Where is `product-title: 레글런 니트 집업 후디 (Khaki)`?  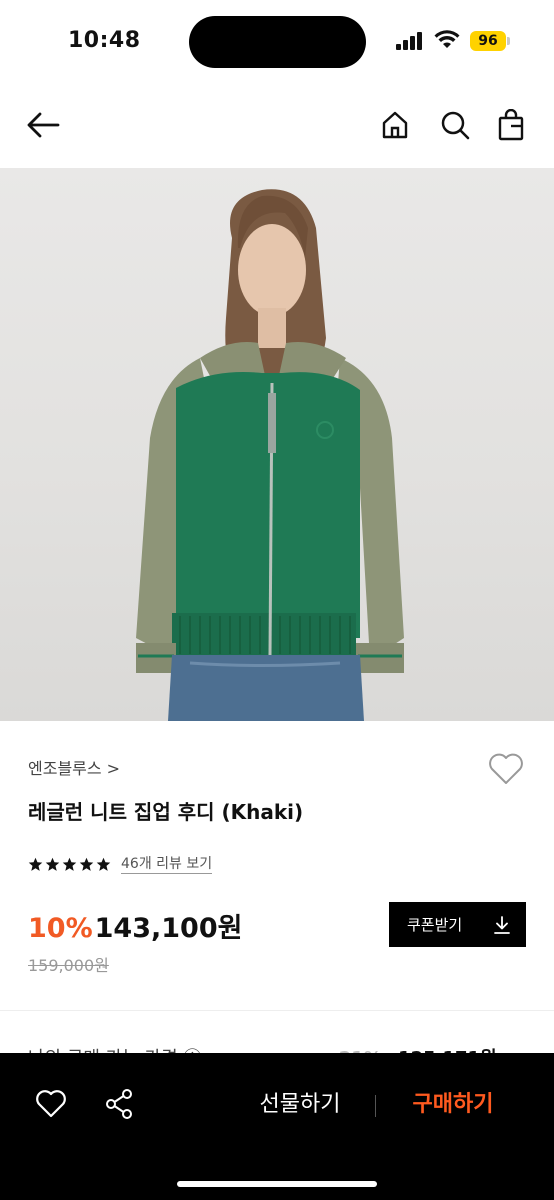 product-title: 레글런 니트 집업 후디 (Khaki) is located at coordinates (166, 812).